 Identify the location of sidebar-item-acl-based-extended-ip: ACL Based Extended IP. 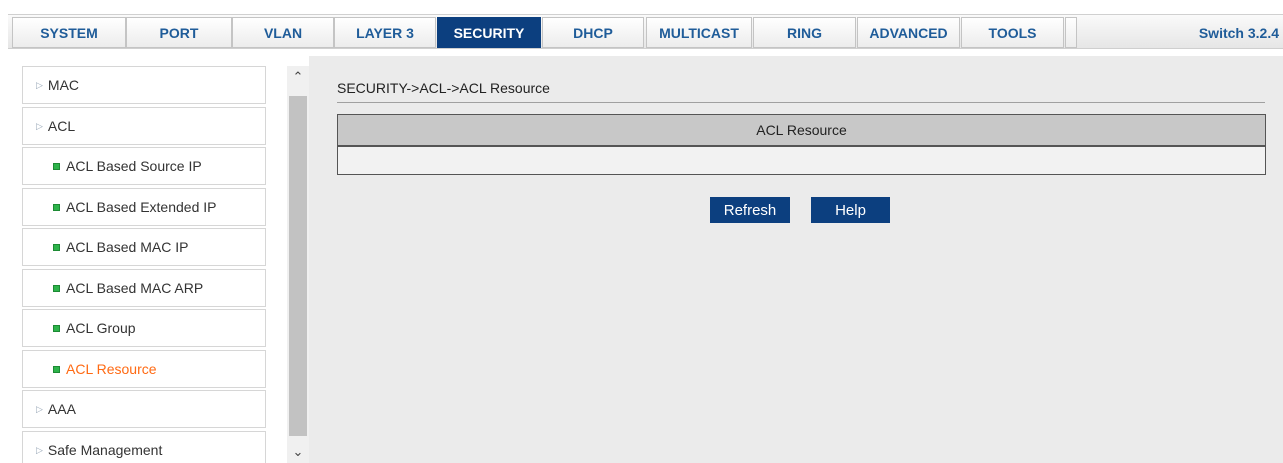
(144, 207).